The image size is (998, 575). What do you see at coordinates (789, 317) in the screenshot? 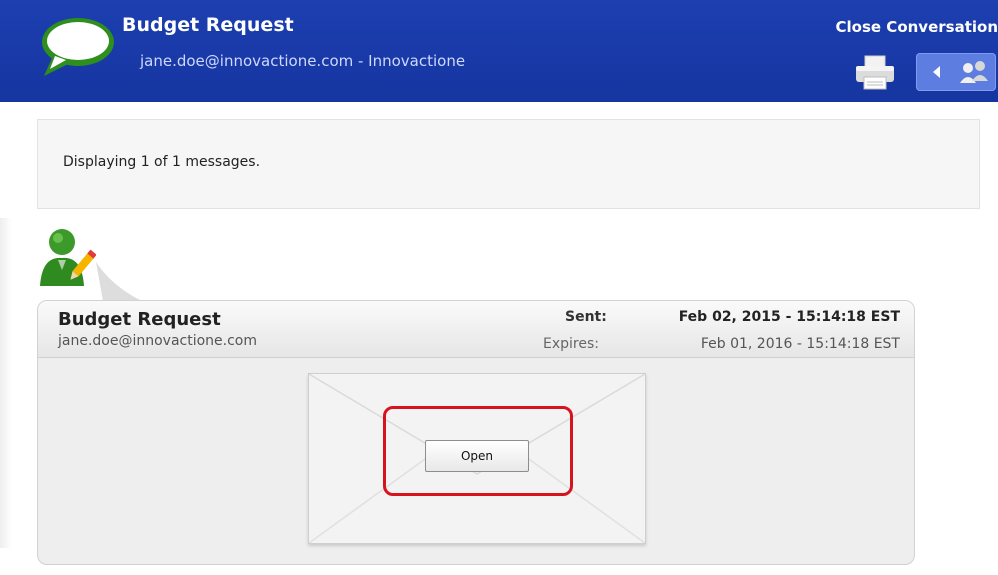
I see `sent-date: Feb 02, 2015 - 15:14:18 EST` at bounding box center [789, 317].